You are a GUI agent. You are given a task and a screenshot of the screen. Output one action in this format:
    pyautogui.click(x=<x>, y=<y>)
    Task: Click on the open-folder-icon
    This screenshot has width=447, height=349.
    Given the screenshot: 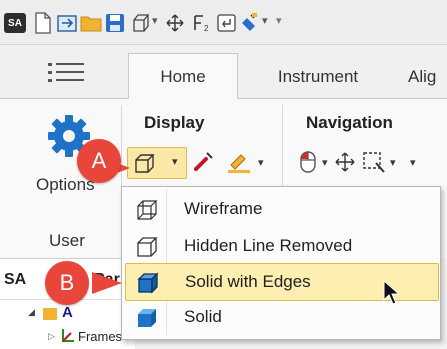 What is the action you would take?
    pyautogui.click(x=91, y=23)
    